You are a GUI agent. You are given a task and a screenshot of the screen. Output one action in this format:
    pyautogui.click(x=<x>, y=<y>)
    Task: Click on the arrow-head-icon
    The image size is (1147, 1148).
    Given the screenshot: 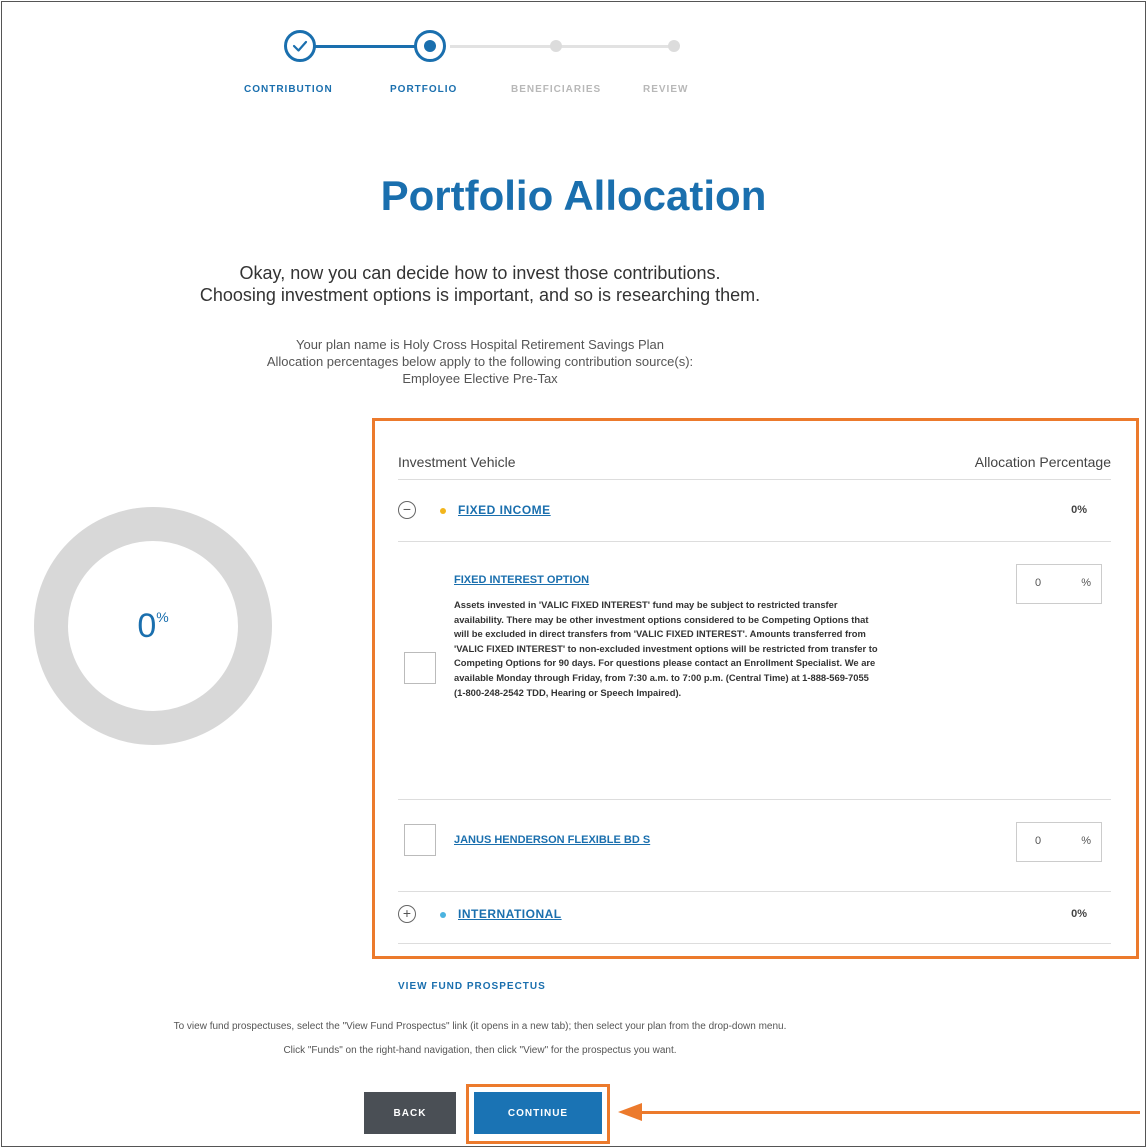 What is the action you would take?
    pyautogui.click(x=630, y=1112)
    